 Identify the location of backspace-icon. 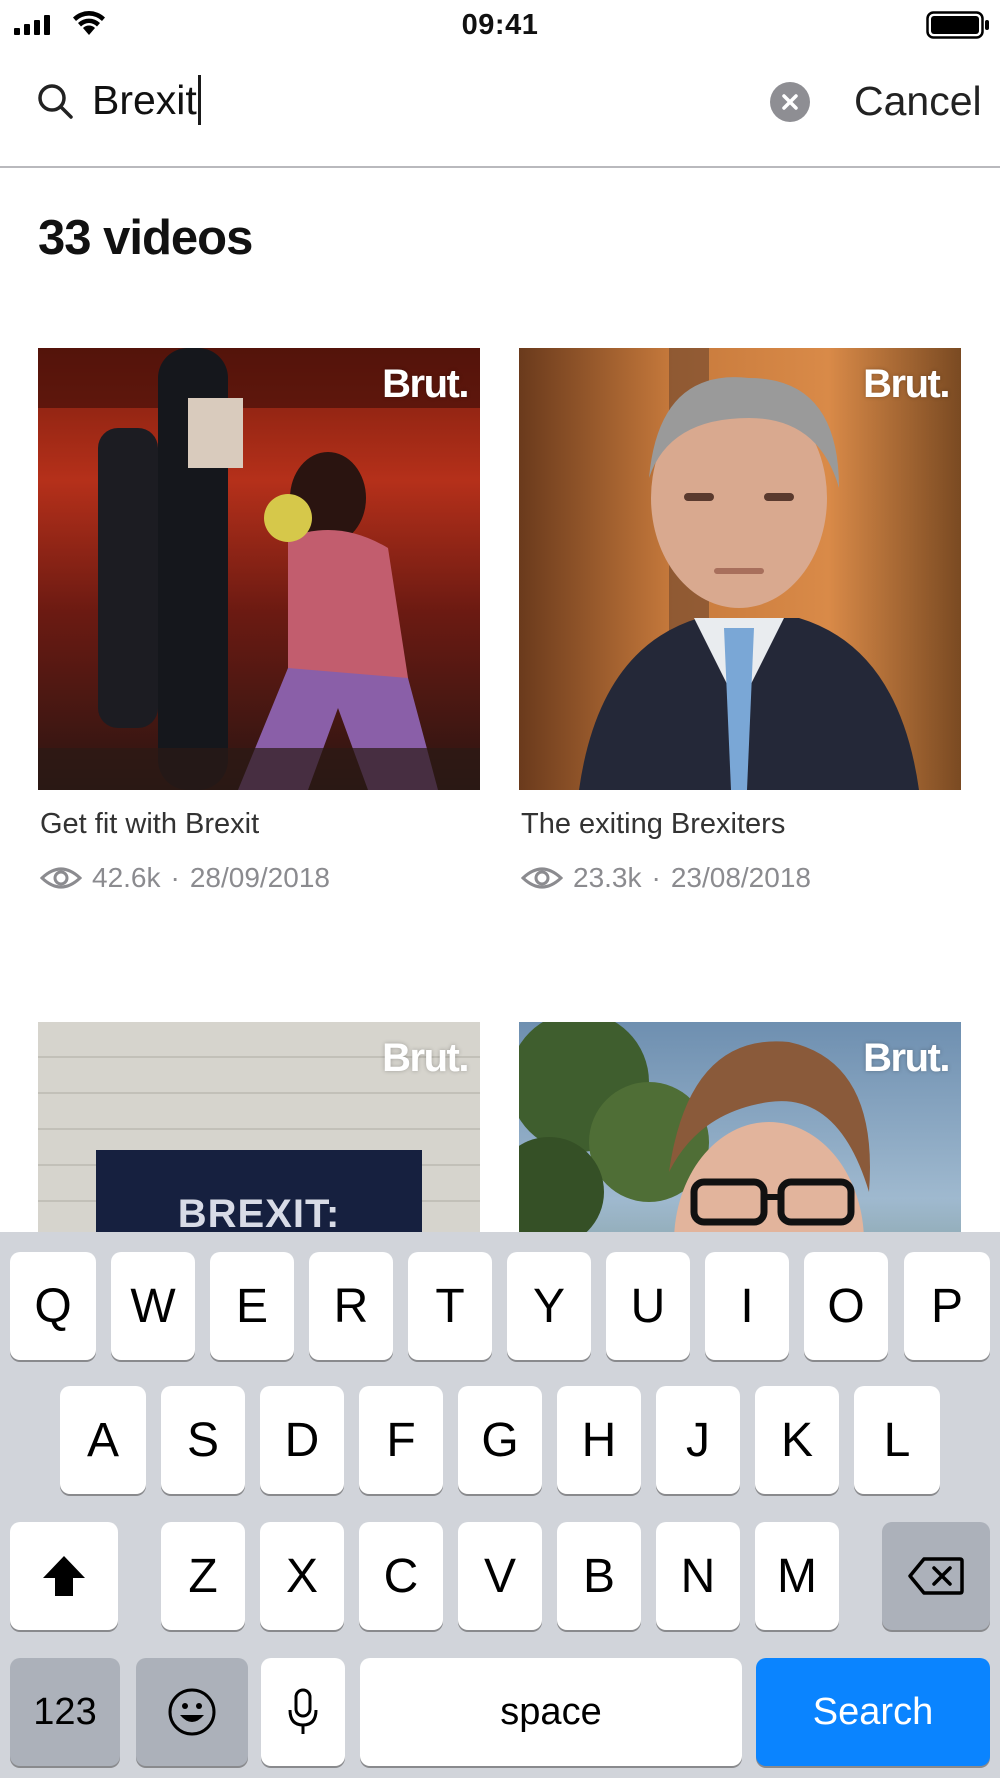
(936, 1576).